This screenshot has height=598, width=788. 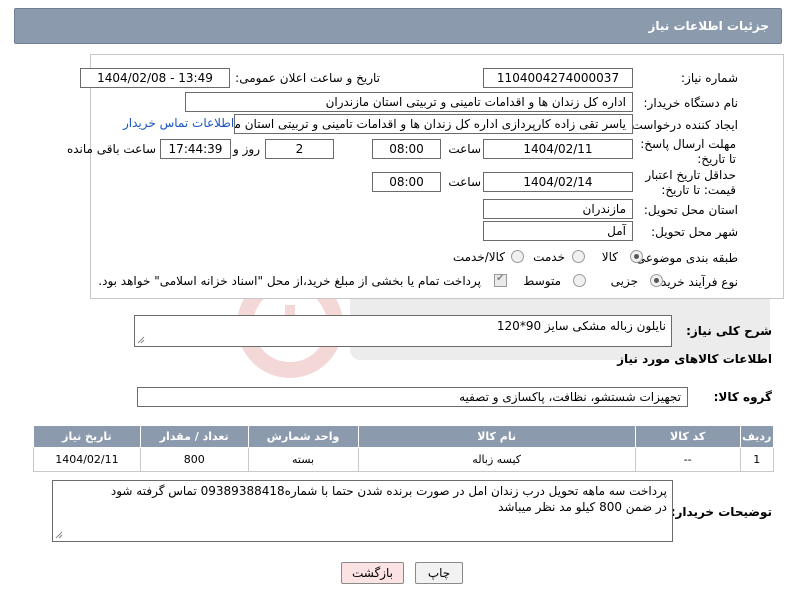 What do you see at coordinates (412, 397) in the screenshot?
I see `goods-group-field: تجهیزات شستشو، نظافت، پاکسازی و تصفیه` at bounding box center [412, 397].